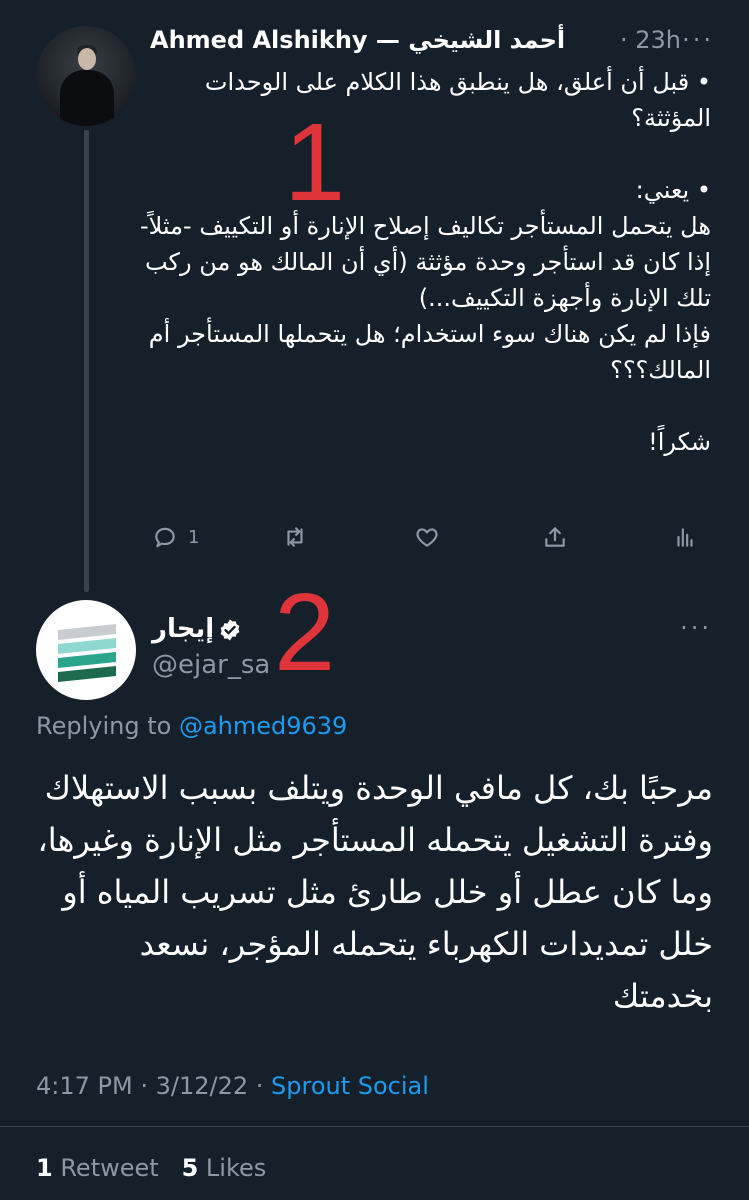  I want to click on author-handle: @ejar_sa, so click(211, 665).